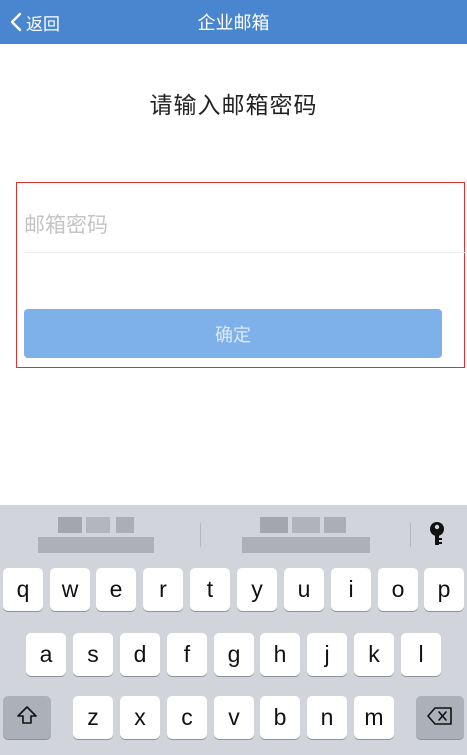 This screenshot has width=467, height=755. I want to click on nav-bar: 返回 企业邮箱, so click(233, 22).